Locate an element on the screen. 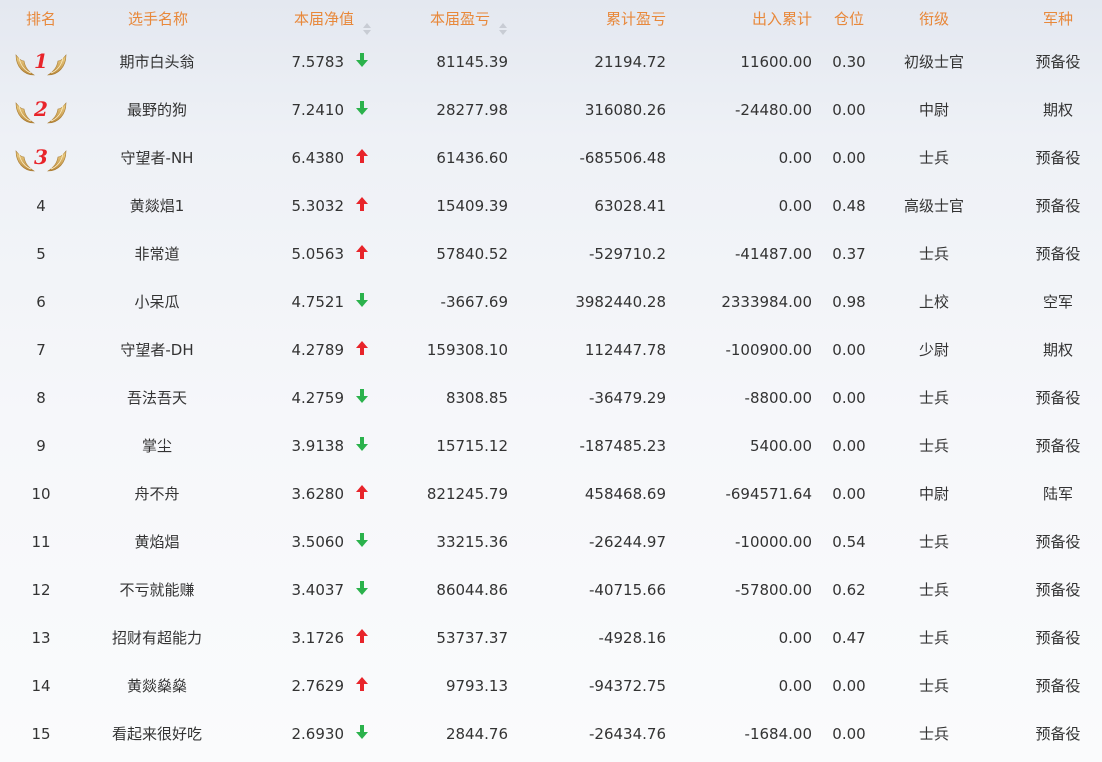 This screenshot has height=762, width=1102. player-name: 吾法吾天 is located at coordinates (157, 398).